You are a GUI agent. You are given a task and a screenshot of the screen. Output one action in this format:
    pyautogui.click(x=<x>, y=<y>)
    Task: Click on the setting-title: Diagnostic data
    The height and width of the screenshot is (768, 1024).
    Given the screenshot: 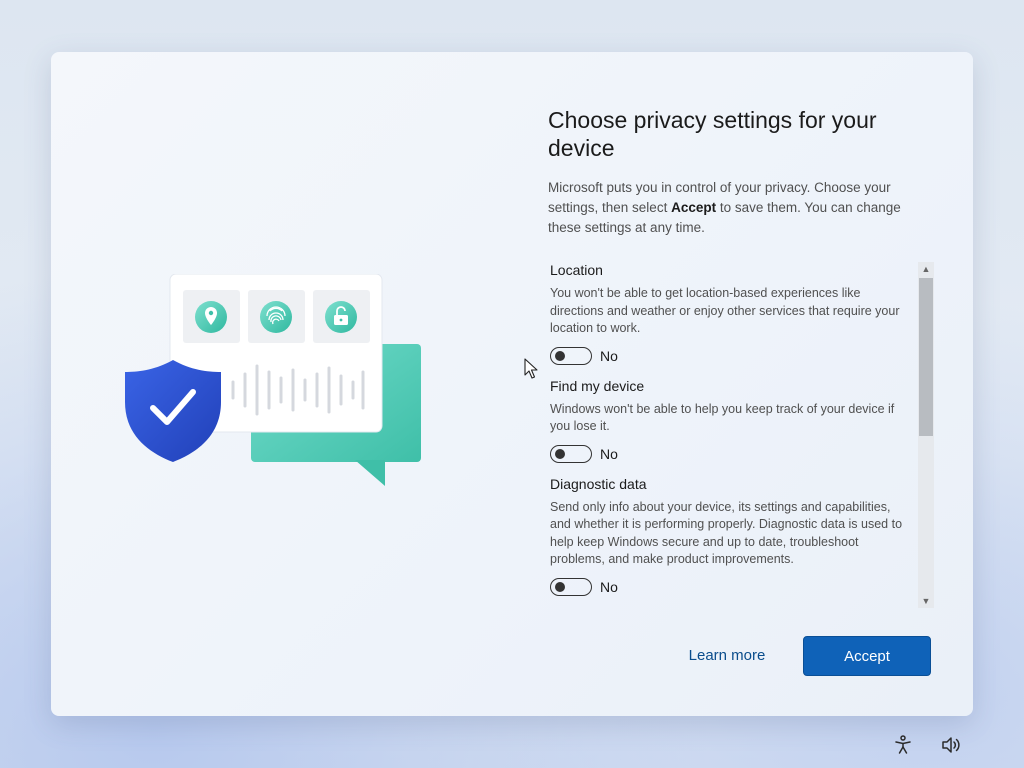 What is the action you would take?
    pyautogui.click(x=598, y=483)
    